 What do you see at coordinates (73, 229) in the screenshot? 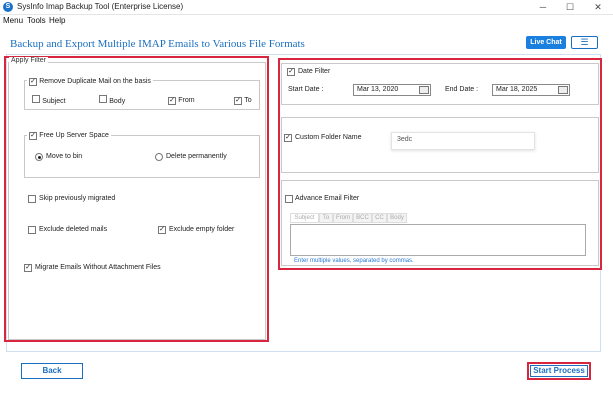
I see `exclude-deleted-label: Exclude deleted mails` at bounding box center [73, 229].